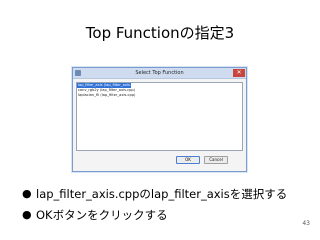 This screenshot has width=320, height=240. Describe the element at coordinates (306, 223) in the screenshot. I see `page-number: 43` at that location.